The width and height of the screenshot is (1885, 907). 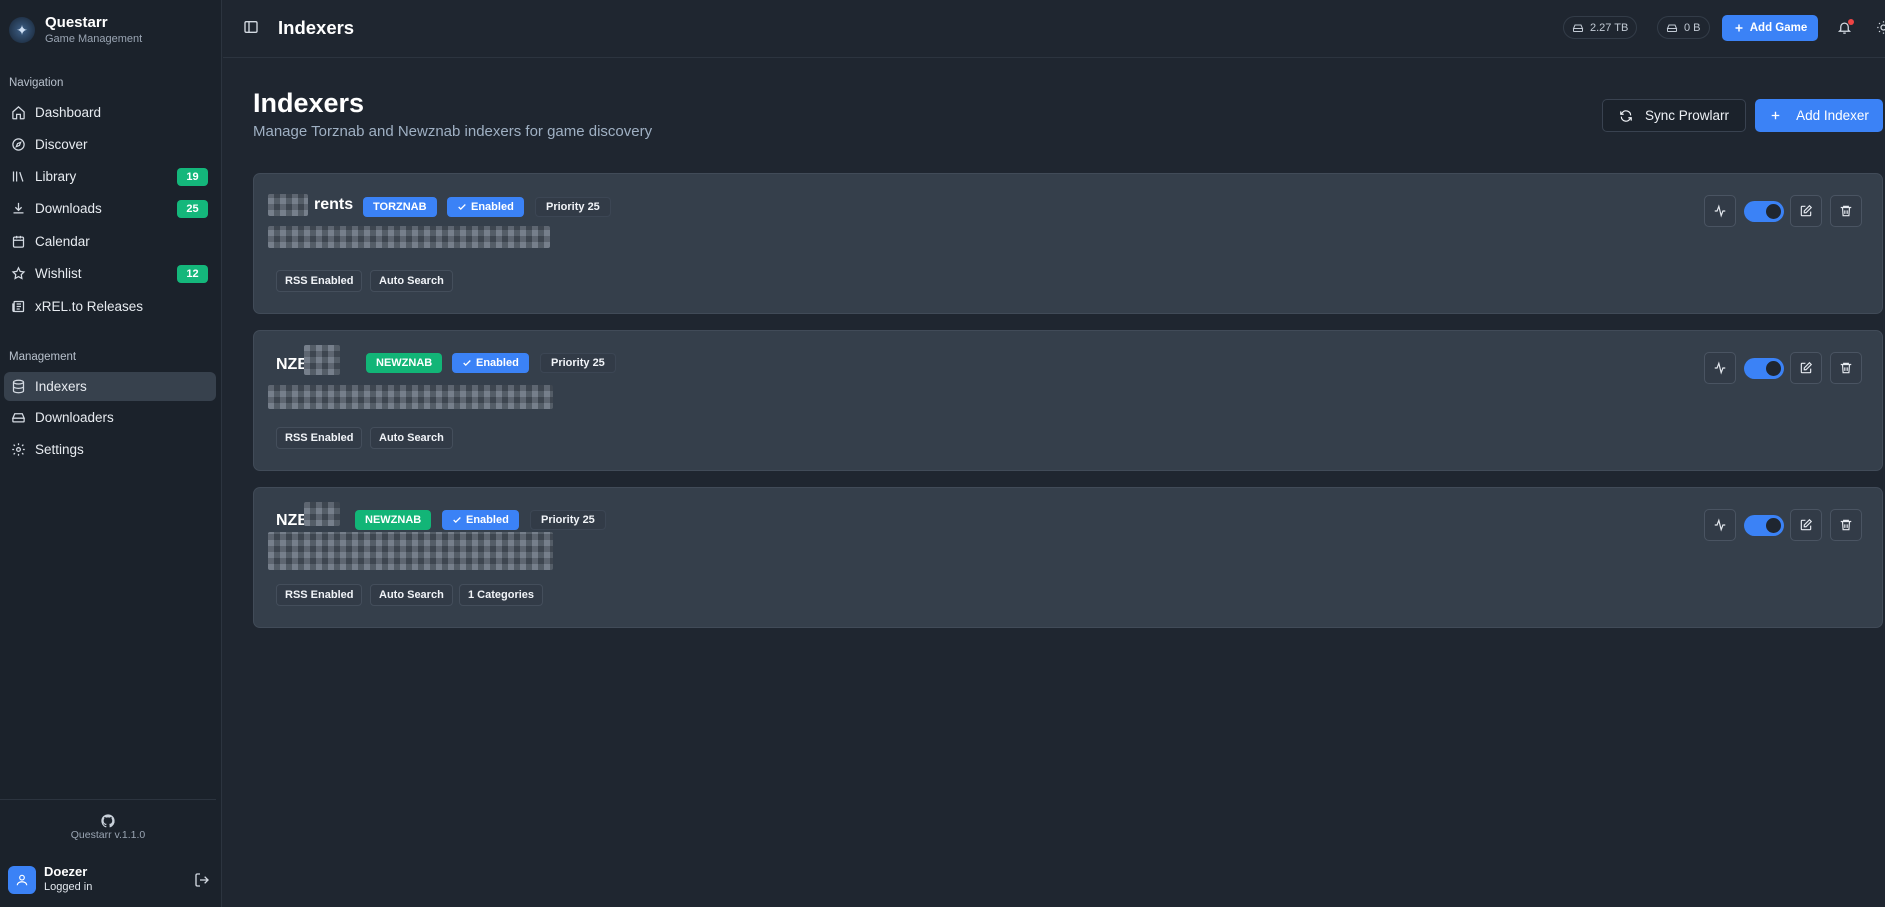 What do you see at coordinates (110, 112) in the screenshot?
I see `sidebar-item-dashboard: Dashboard` at bounding box center [110, 112].